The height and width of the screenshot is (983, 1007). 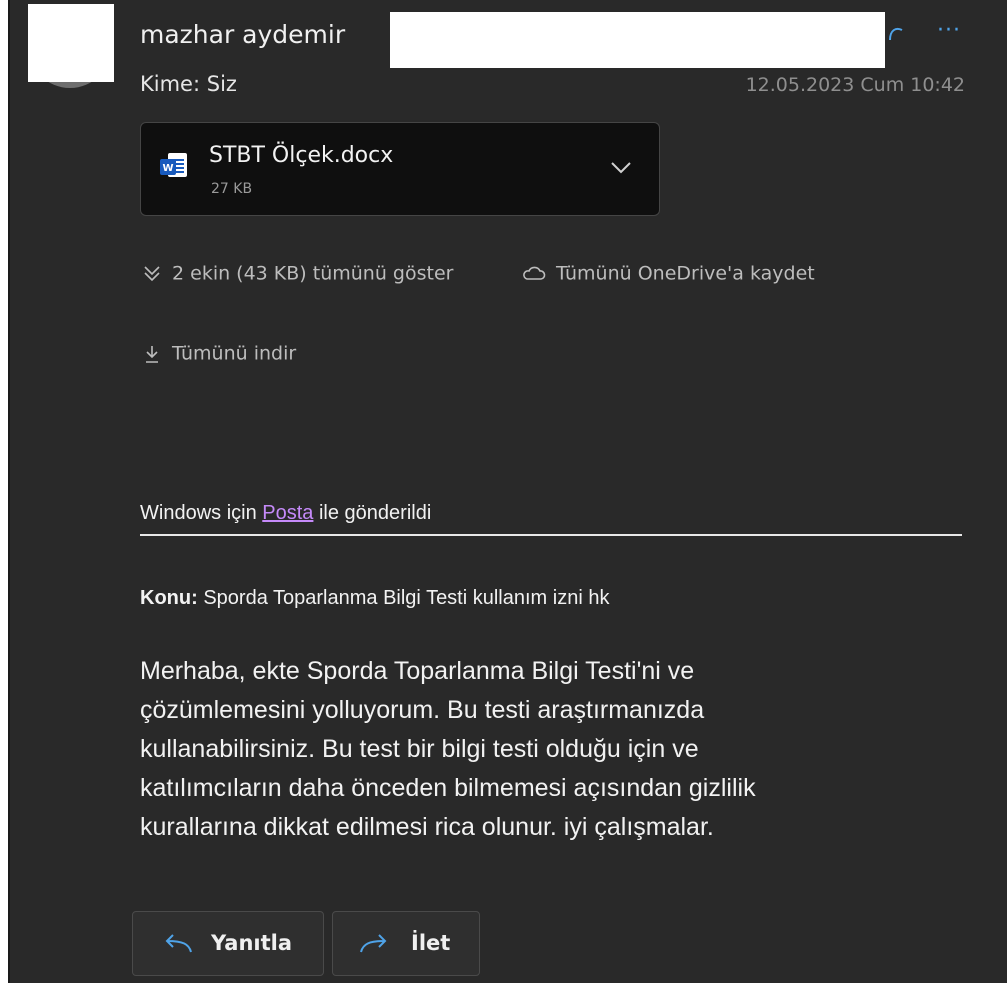 What do you see at coordinates (949, 30) in the screenshot?
I see `more-options-icon: ···` at bounding box center [949, 30].